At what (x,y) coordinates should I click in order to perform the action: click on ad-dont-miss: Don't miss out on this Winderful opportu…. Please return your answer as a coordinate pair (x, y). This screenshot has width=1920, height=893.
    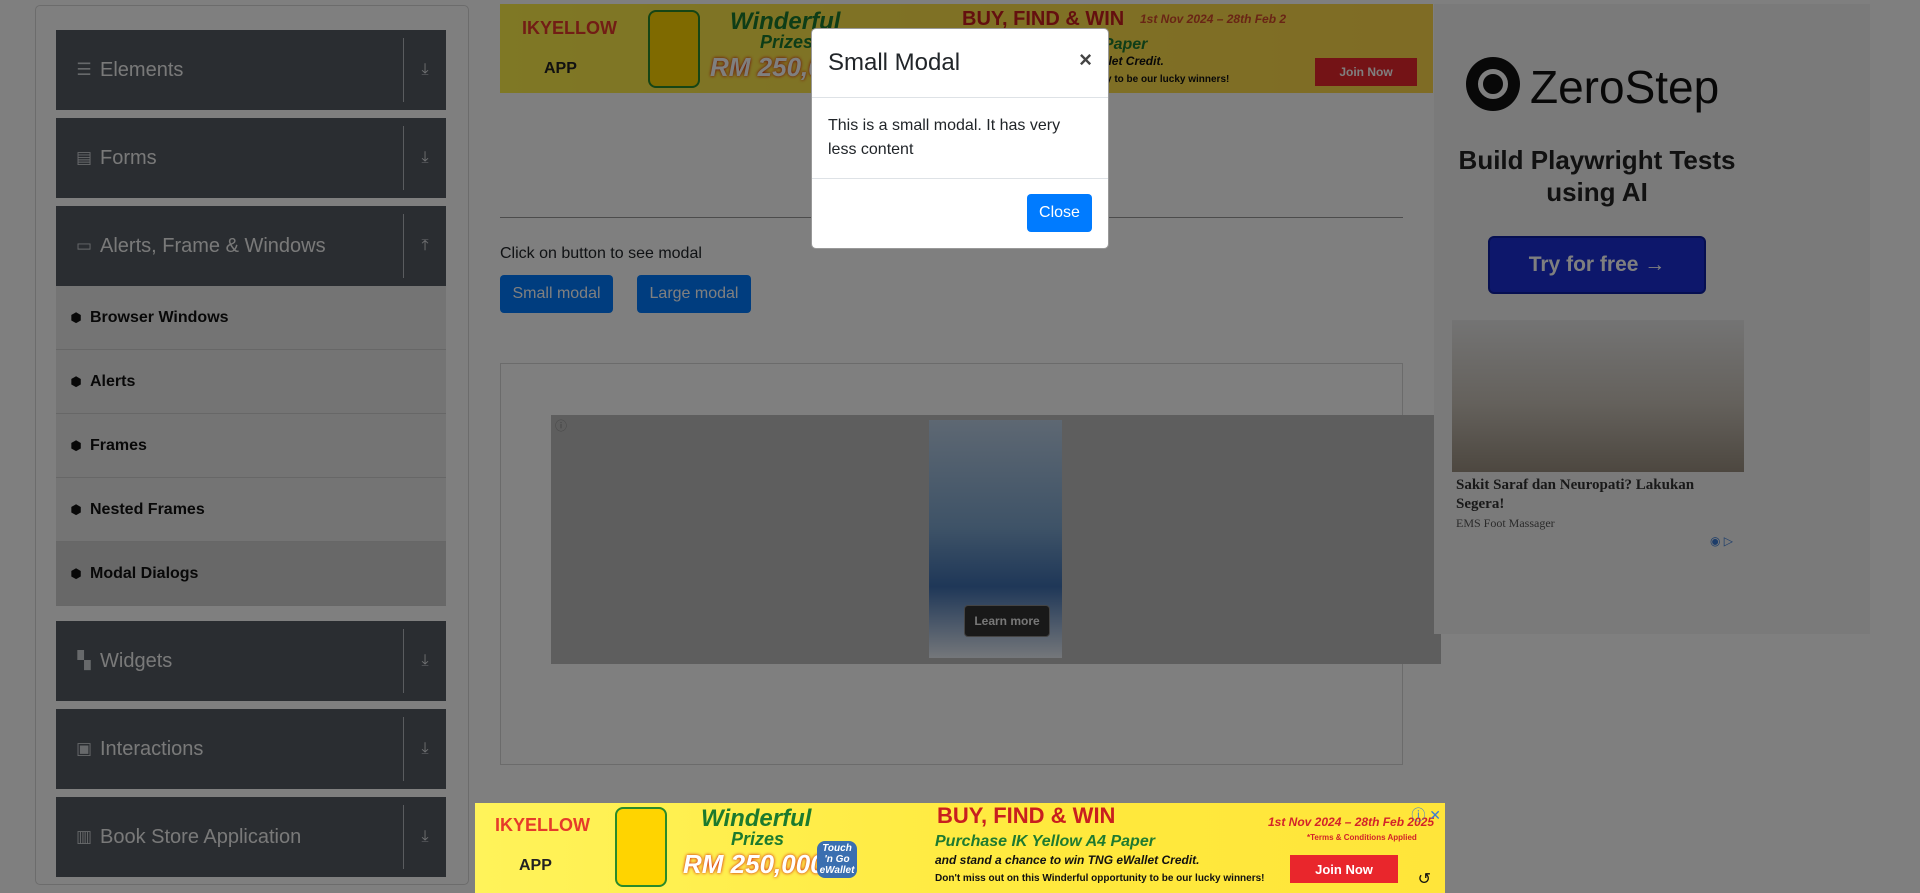
    Looking at the image, I should click on (1100, 878).